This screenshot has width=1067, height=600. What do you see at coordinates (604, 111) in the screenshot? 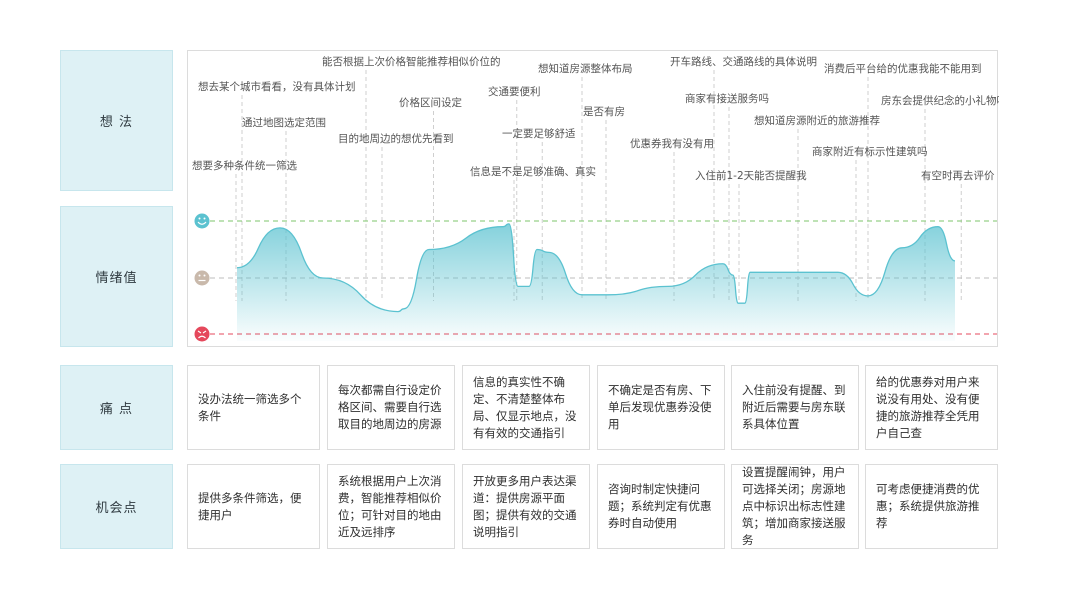
I see `thought-label: 是否有房` at bounding box center [604, 111].